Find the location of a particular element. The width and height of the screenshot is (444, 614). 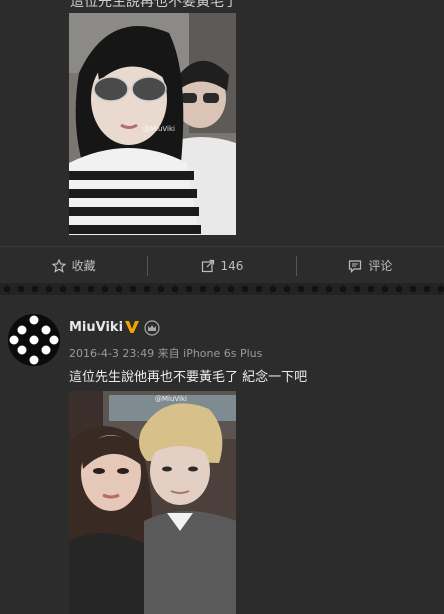

share-icon is located at coordinates (207, 265).